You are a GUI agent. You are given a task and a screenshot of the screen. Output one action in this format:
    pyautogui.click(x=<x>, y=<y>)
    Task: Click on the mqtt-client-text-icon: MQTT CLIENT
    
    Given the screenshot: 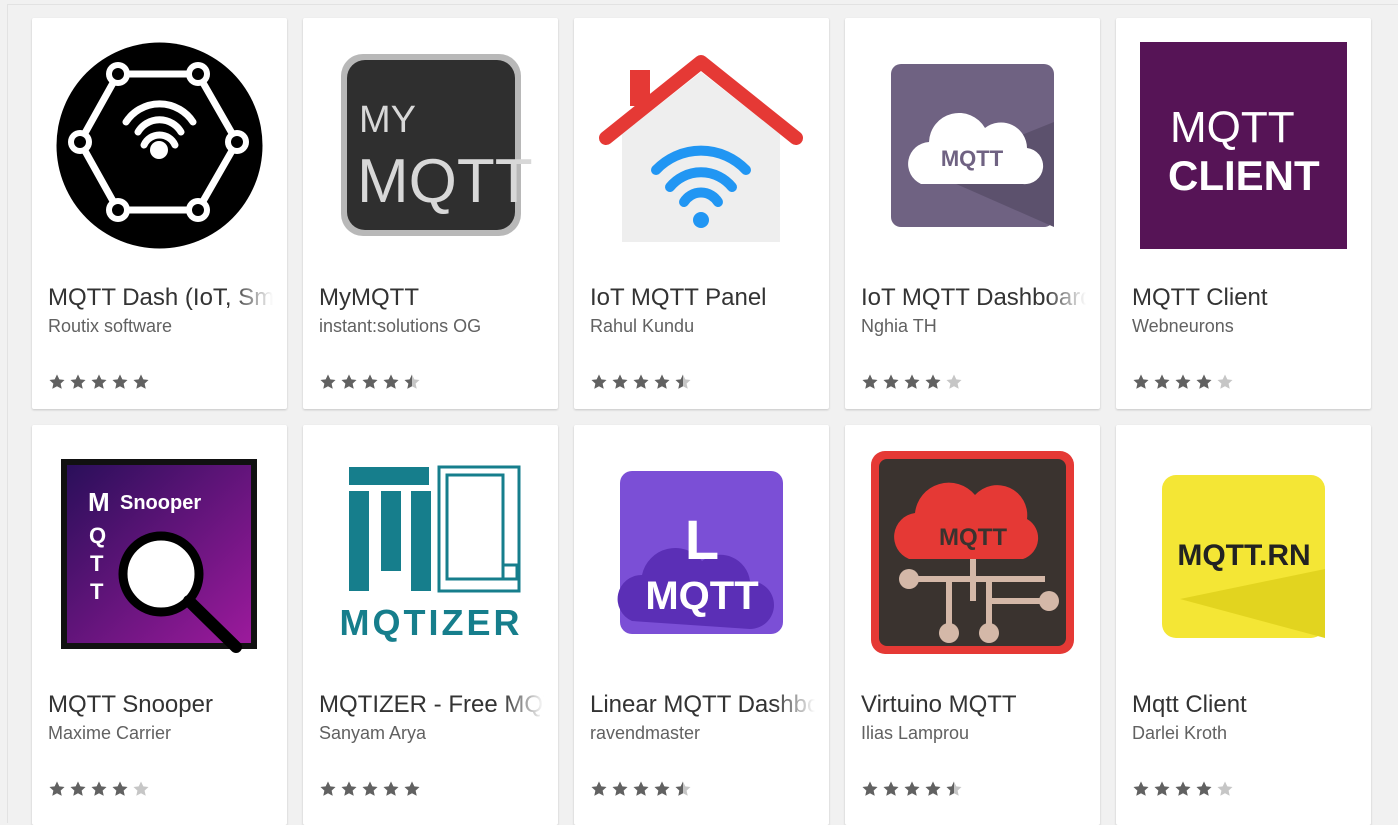 What is the action you would take?
    pyautogui.click(x=1243, y=145)
    